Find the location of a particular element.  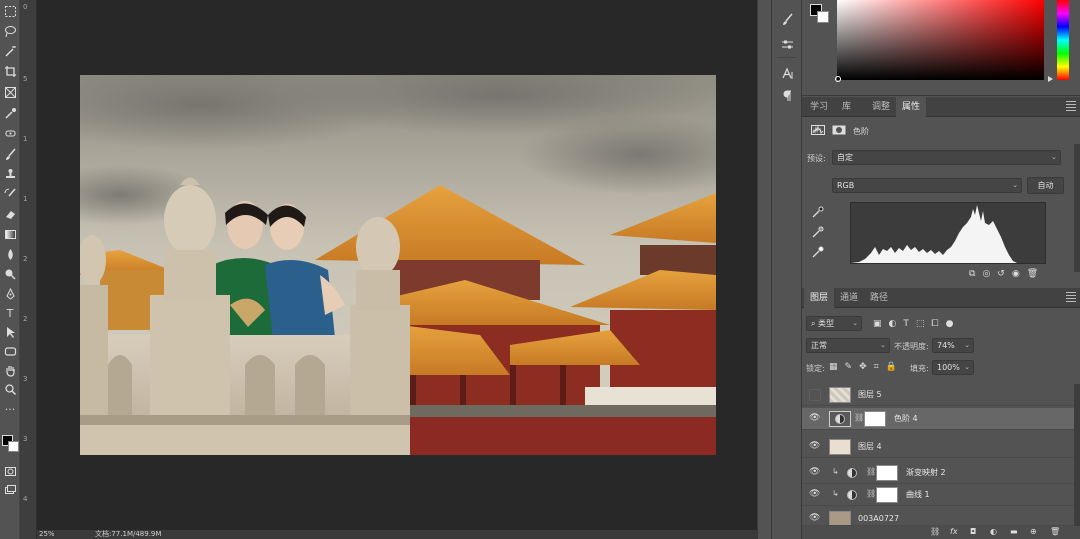

blend-mode-dropdown: 正常 ⌄ is located at coordinates (848, 345).